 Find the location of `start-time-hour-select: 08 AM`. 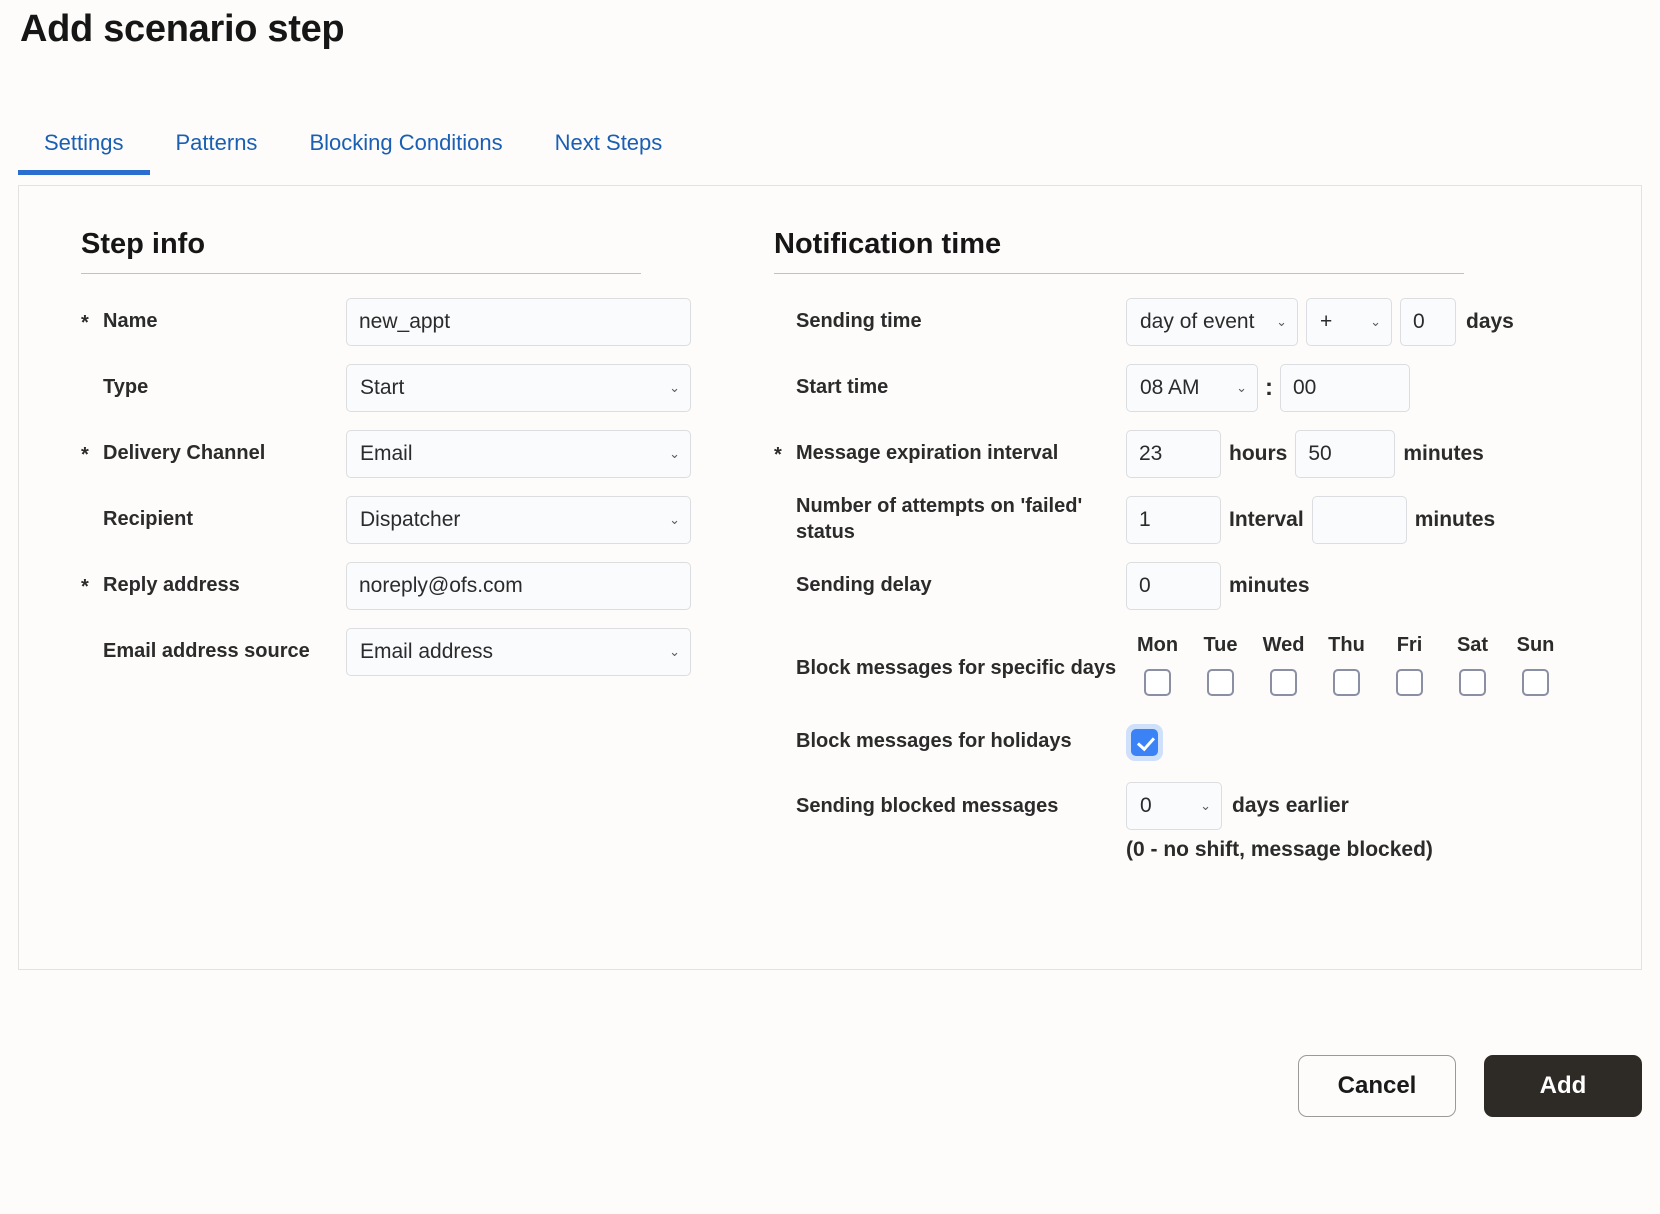

start-time-hour-select: 08 AM is located at coordinates (1192, 388).